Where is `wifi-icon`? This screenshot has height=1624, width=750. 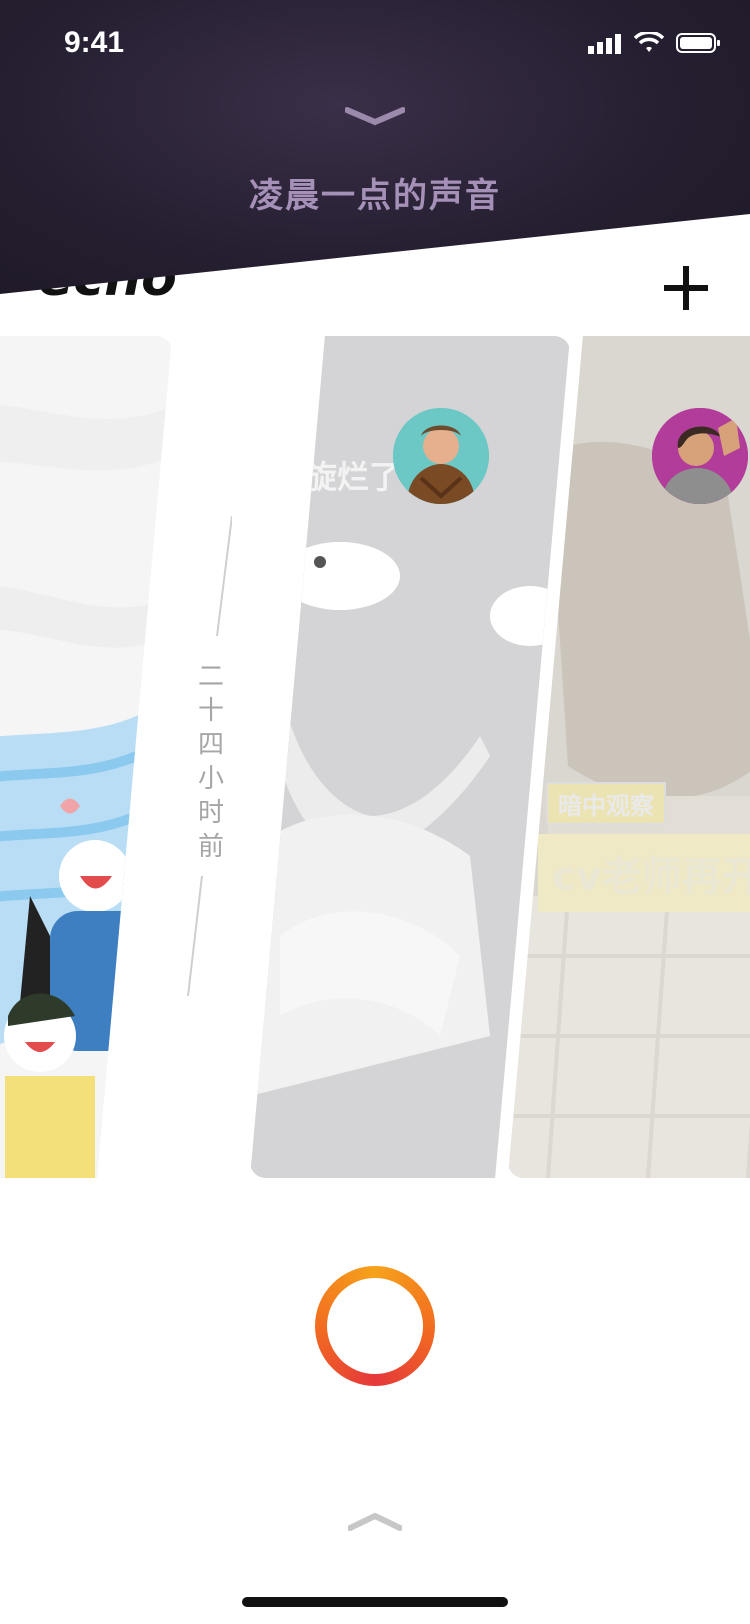
wifi-icon is located at coordinates (649, 44).